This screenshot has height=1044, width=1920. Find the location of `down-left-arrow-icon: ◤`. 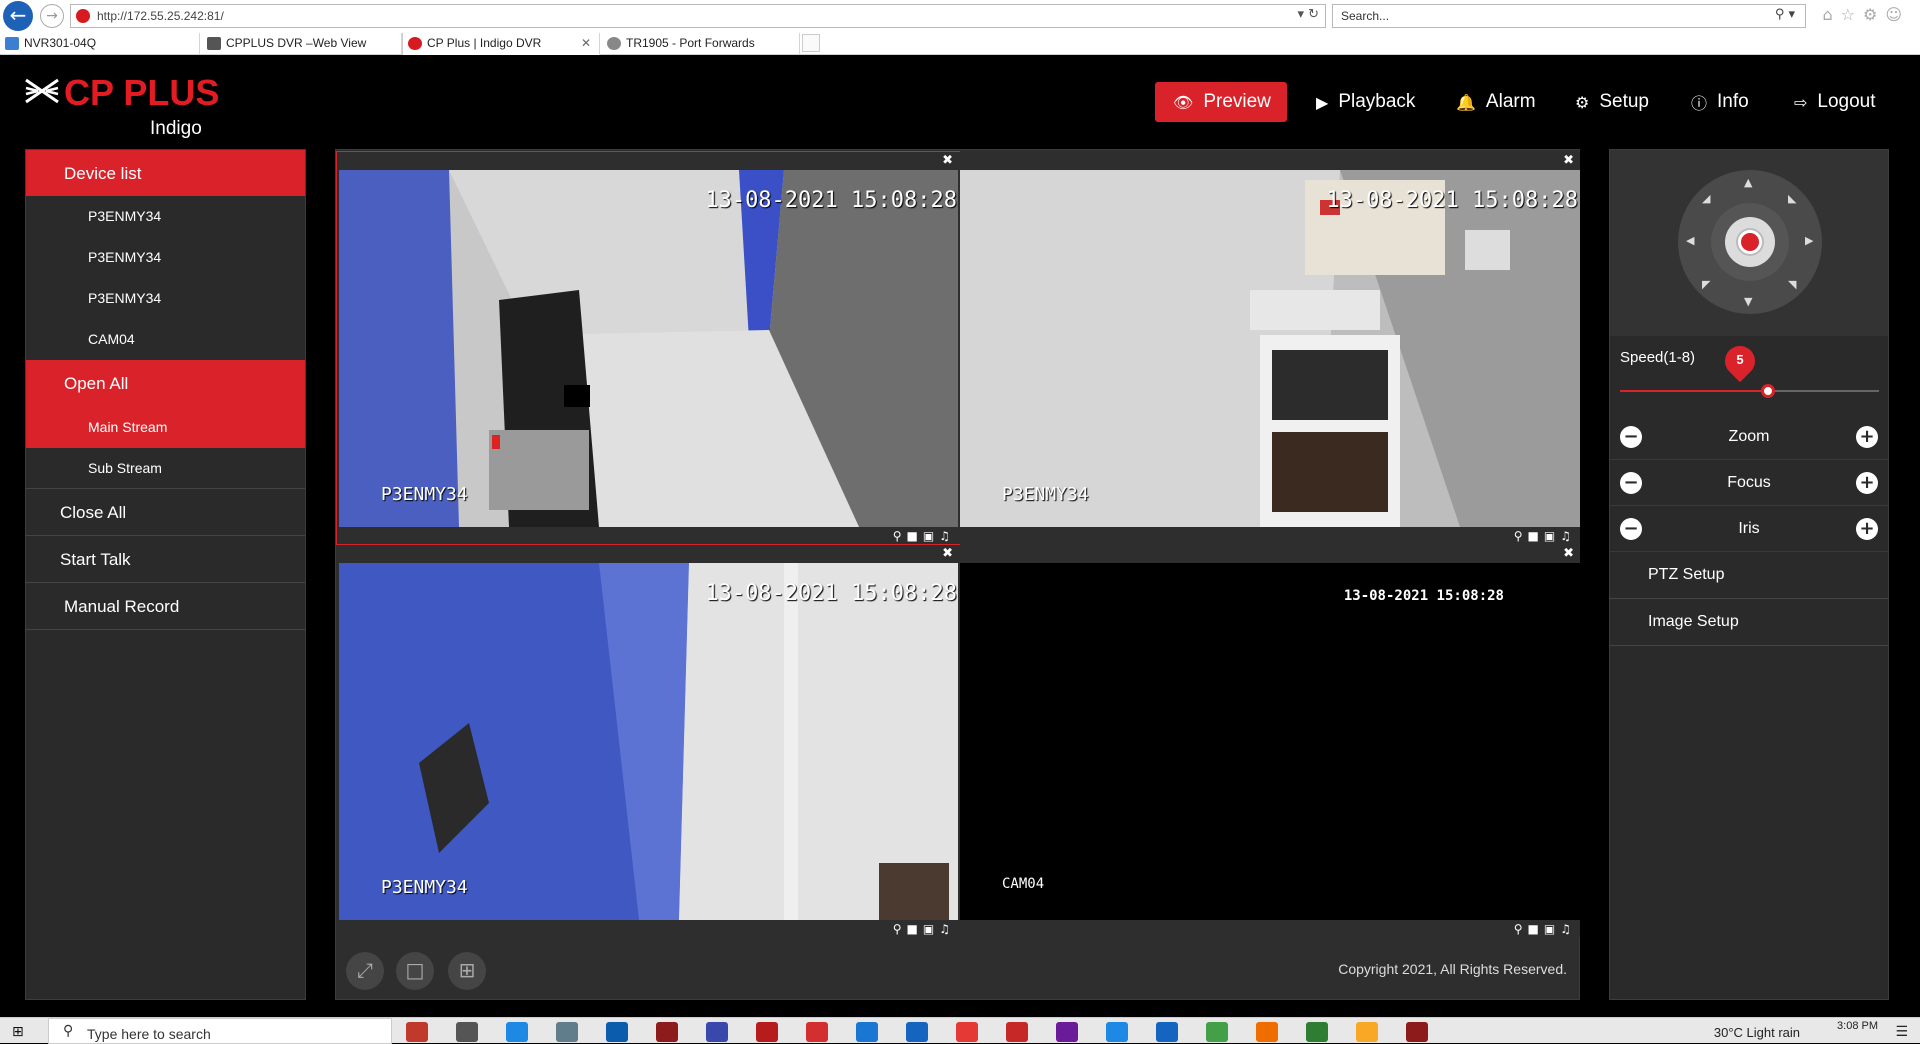

down-left-arrow-icon: ◤ is located at coordinates (1706, 284).